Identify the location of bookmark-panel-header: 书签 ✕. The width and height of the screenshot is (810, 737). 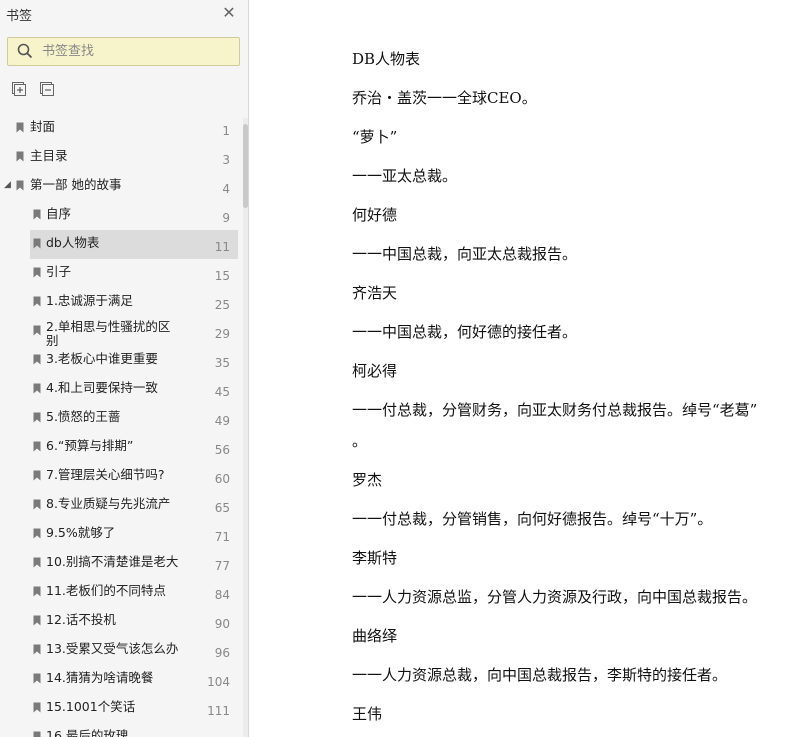
(124, 14).